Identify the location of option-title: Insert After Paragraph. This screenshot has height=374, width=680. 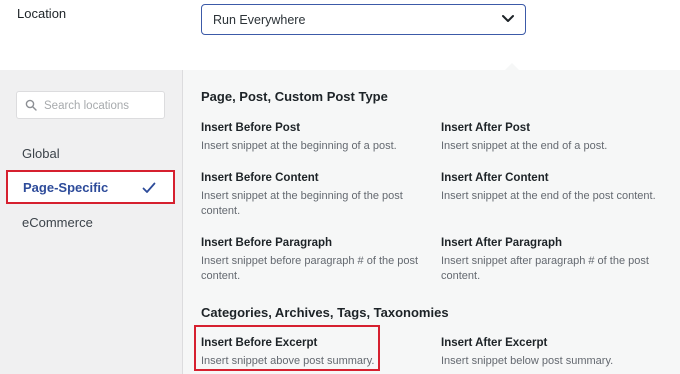
(501, 243).